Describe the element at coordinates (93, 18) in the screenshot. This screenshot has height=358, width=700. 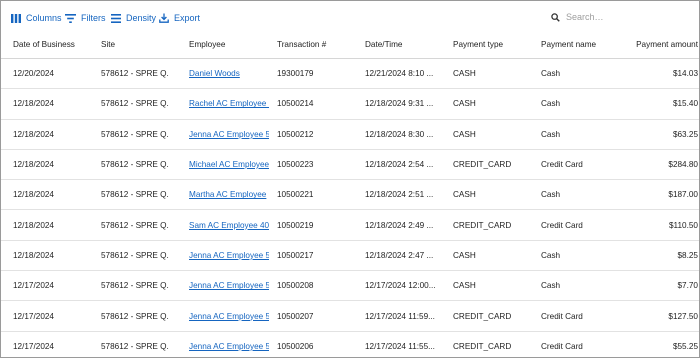
I see `filters-label: Filters` at that location.